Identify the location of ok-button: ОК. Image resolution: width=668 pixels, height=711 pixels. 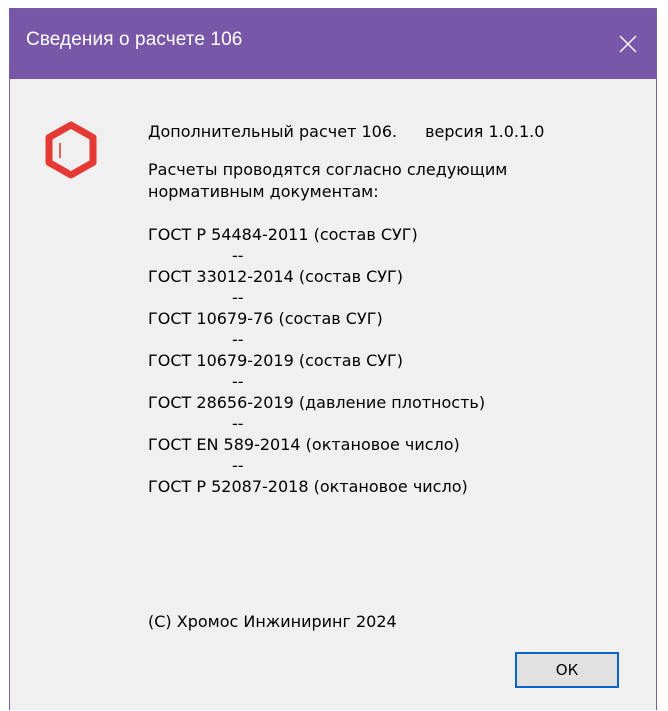
(567, 670).